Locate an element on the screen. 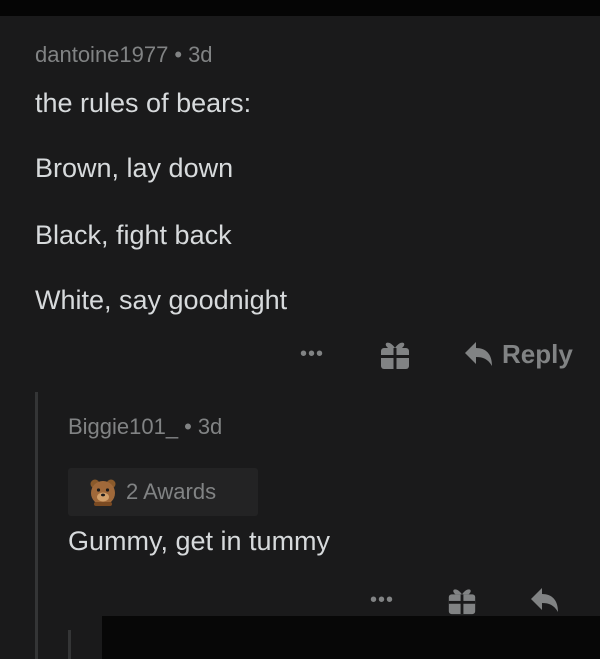  comment-text-line: Black, fight back is located at coordinates (133, 235).